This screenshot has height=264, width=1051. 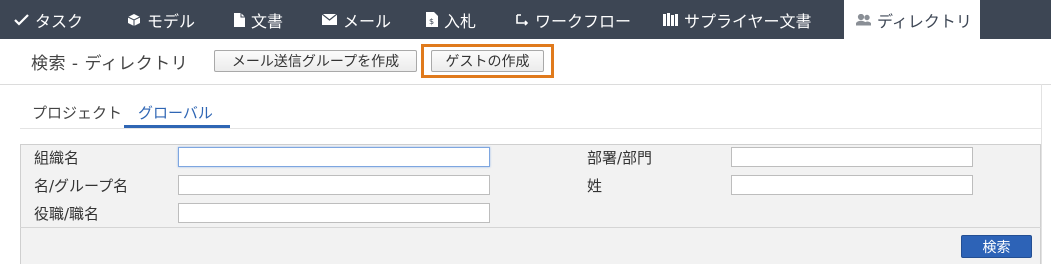 I want to click on tab-documents: 文書, so click(x=258, y=19).